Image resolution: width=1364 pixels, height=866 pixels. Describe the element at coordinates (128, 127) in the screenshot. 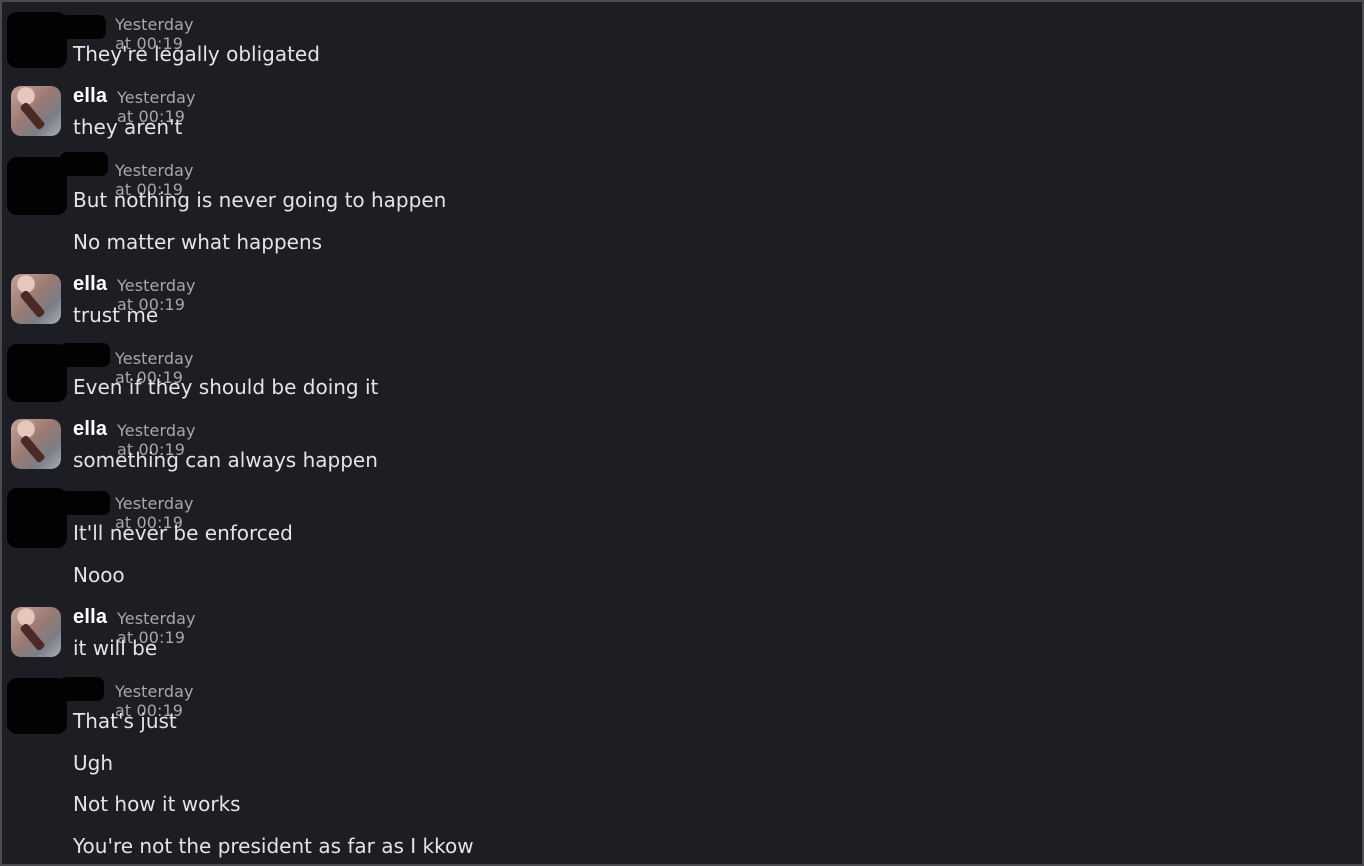

I see `message-text: they aren't` at that location.